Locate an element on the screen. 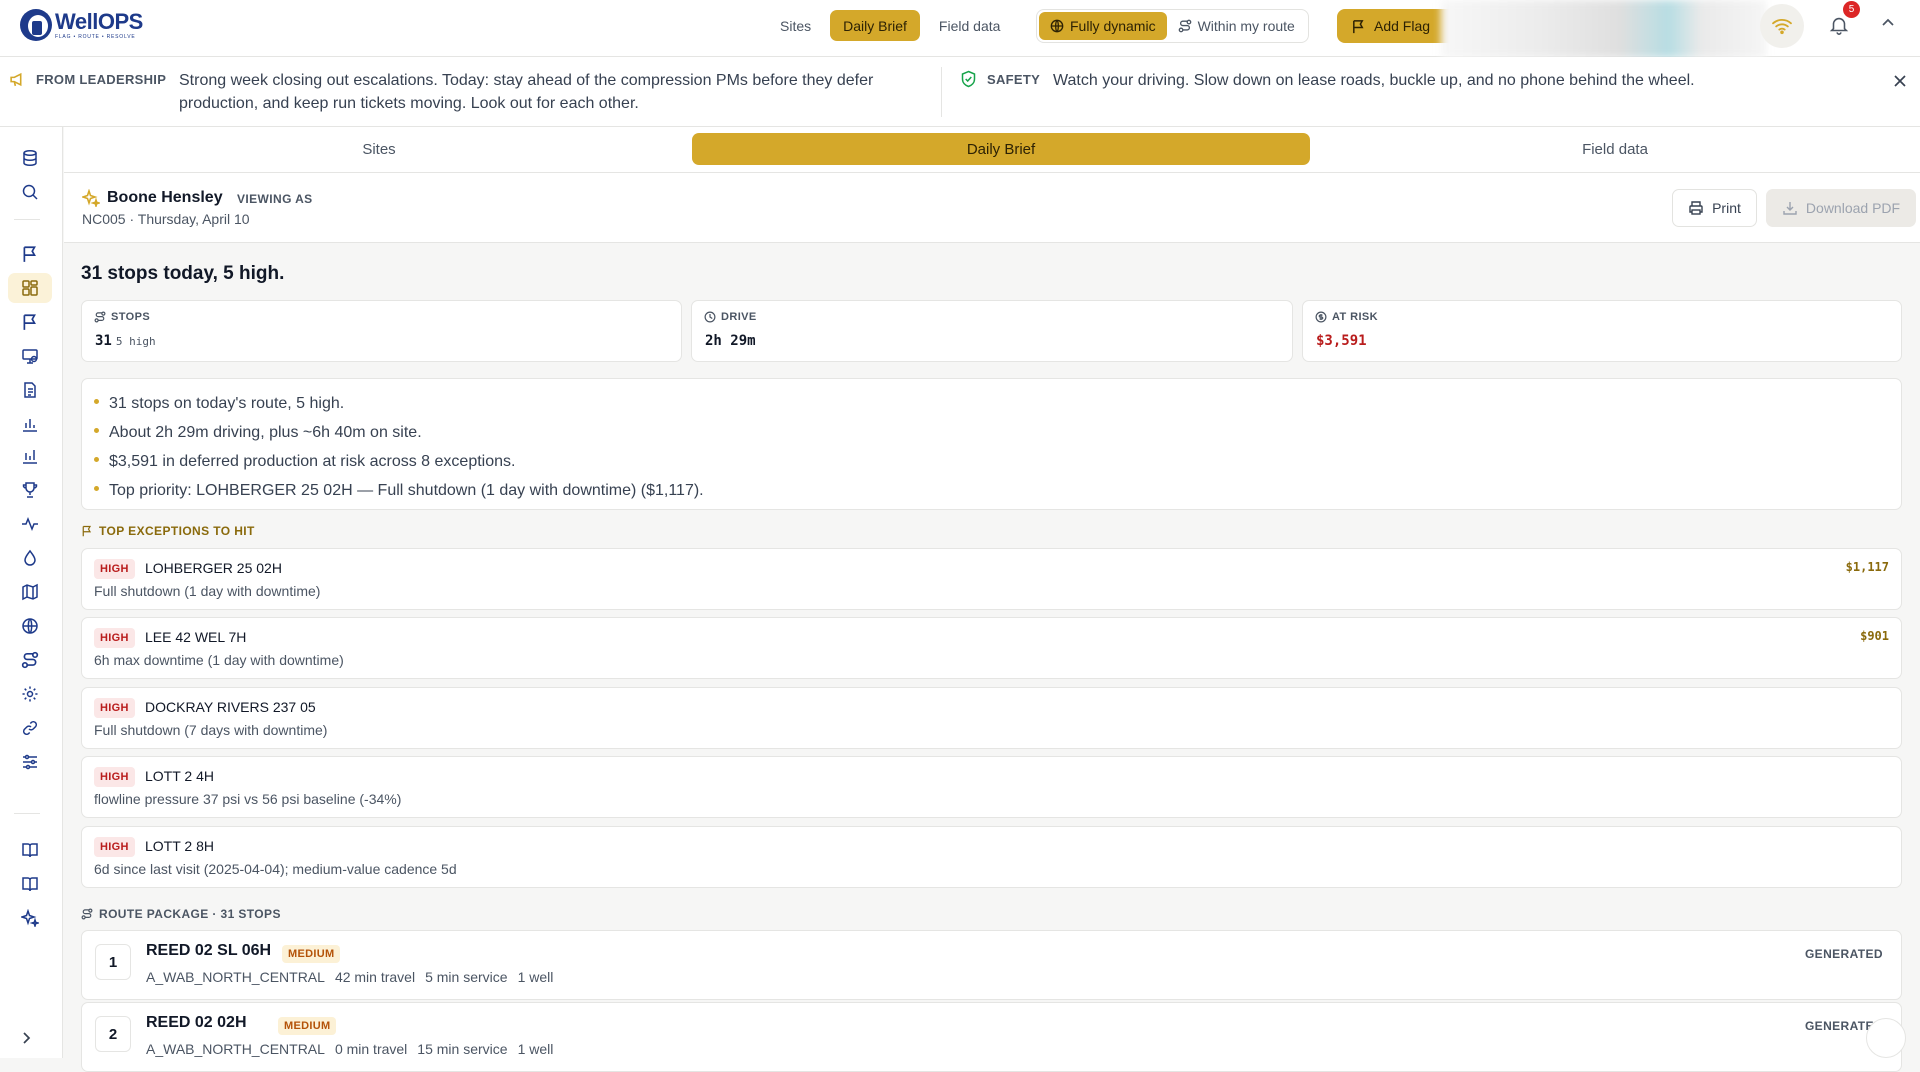  kpi-stops-sub: 5 high is located at coordinates (135, 341).